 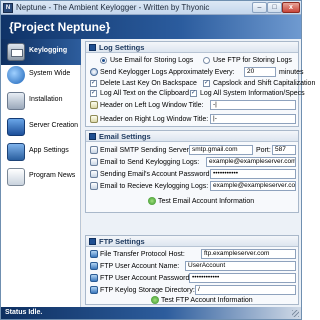 I want to click on ftp-settings-title: FTP Settings, so click(x=122, y=241).